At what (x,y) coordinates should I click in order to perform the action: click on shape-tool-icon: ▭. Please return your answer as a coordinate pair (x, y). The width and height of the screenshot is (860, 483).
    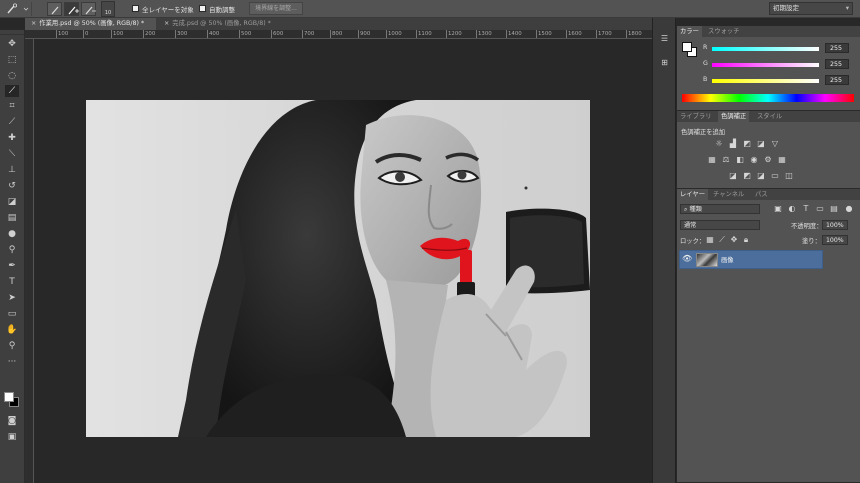
    Looking at the image, I should click on (12, 314).